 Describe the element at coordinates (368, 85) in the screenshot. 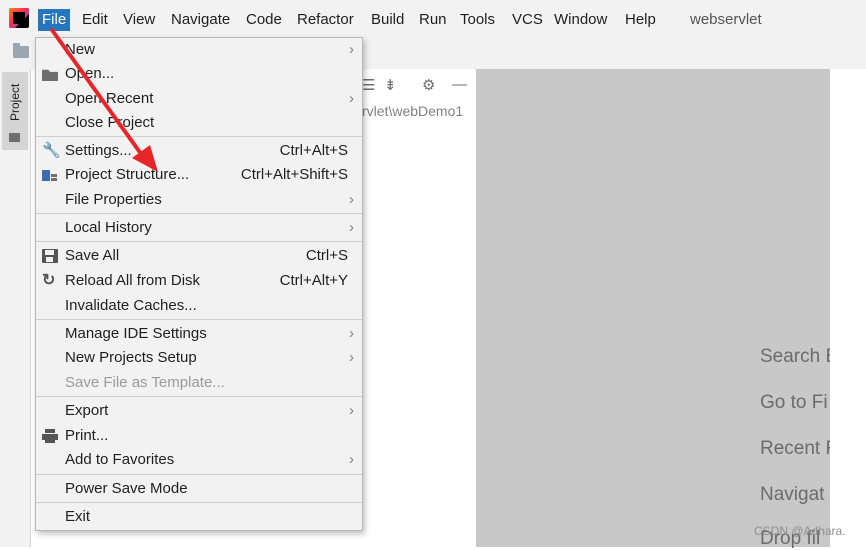

I see `expand-all-icon: ☰` at that location.